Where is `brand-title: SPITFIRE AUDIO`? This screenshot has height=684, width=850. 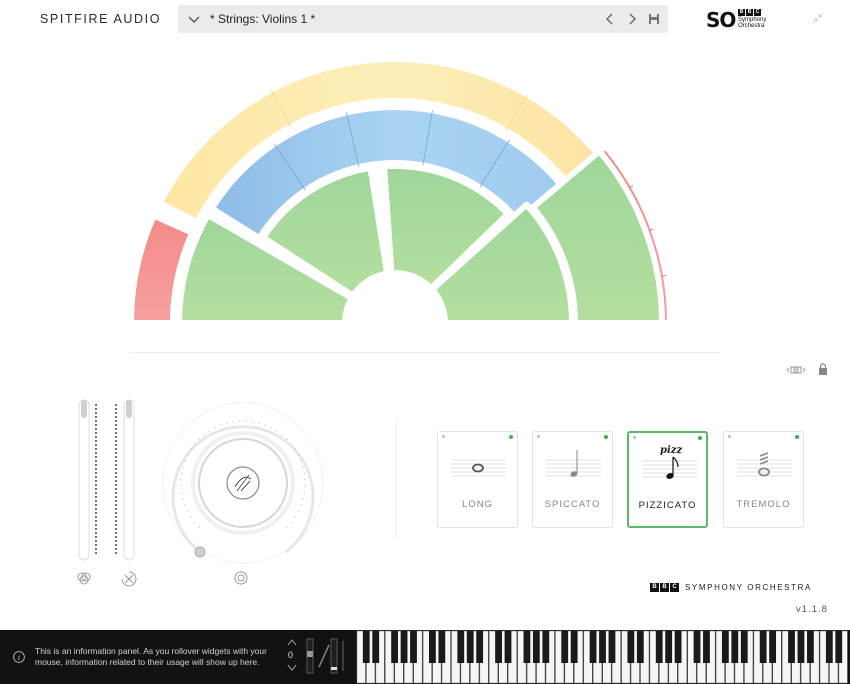 brand-title: SPITFIRE AUDIO is located at coordinates (101, 19).